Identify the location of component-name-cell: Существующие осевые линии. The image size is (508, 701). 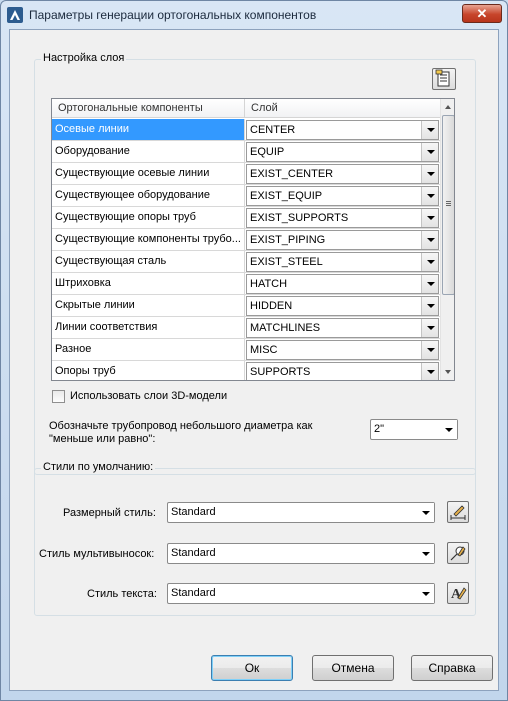
(148, 173).